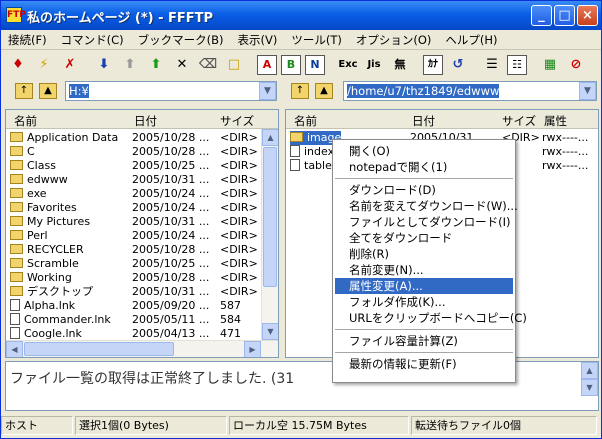  What do you see at coordinates (234, 65) in the screenshot?
I see `new-folder-icon: □` at bounding box center [234, 65].